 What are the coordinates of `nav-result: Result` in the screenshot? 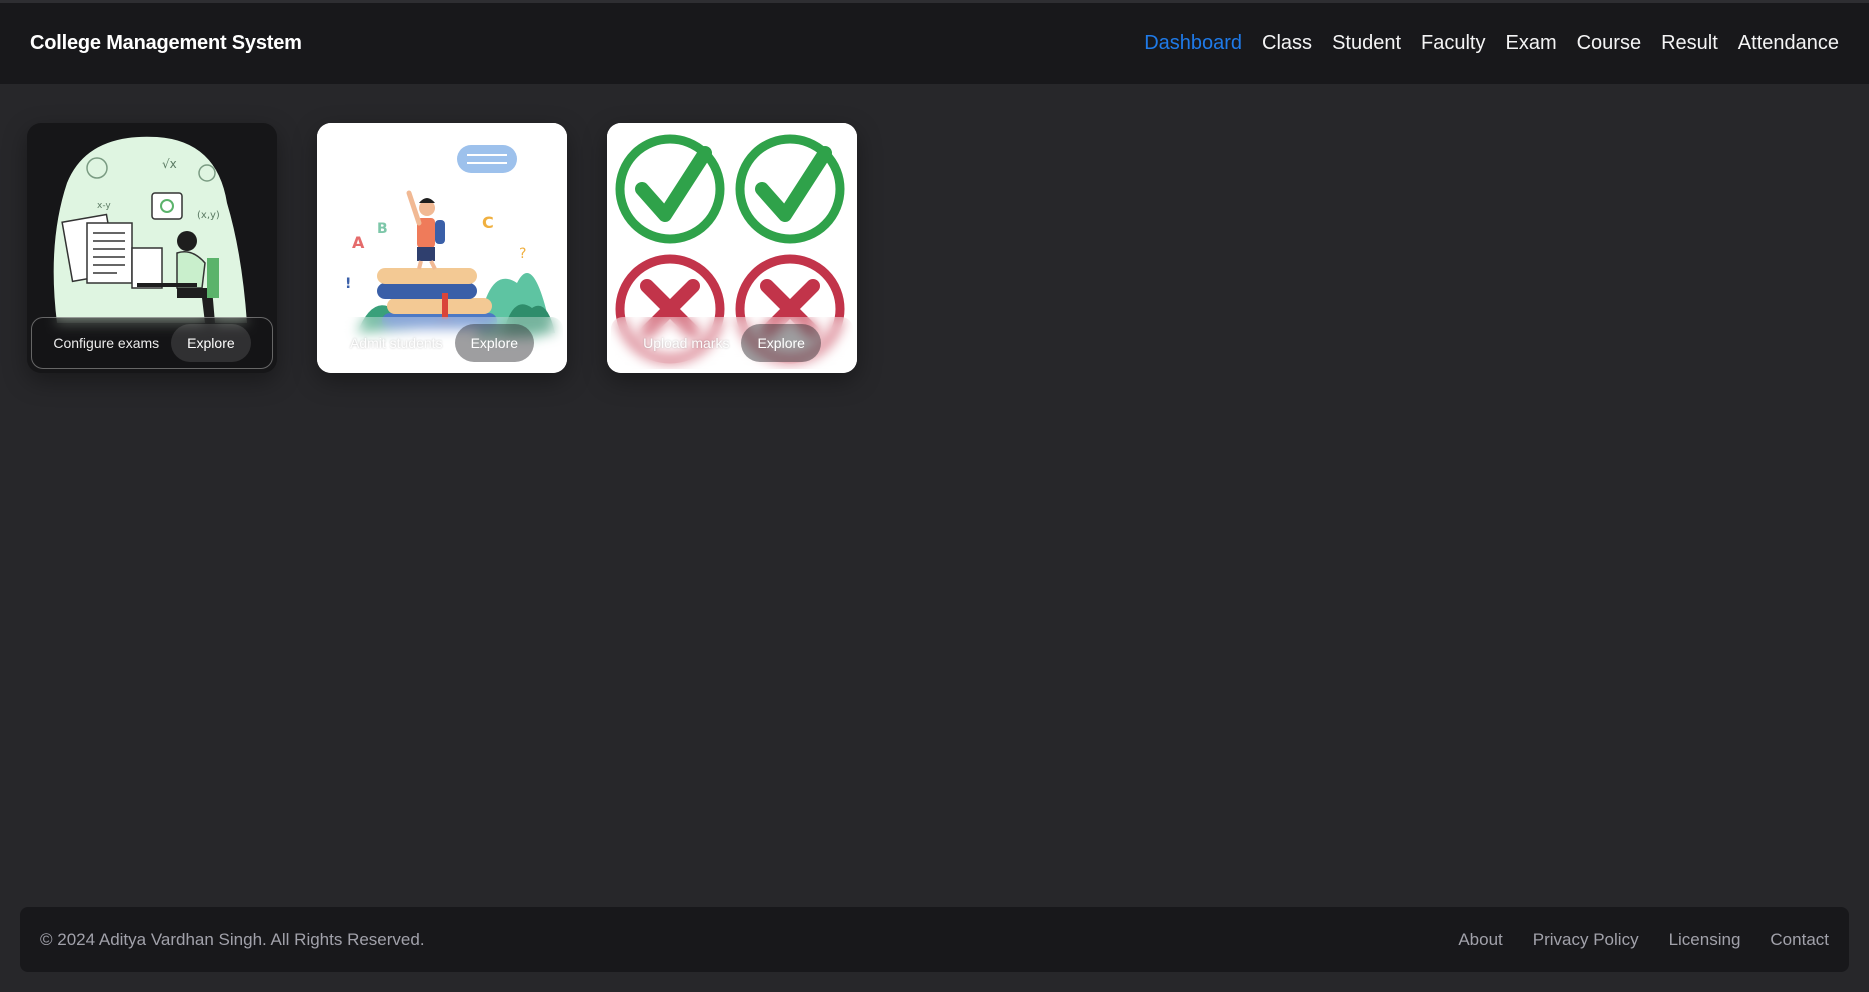 It's located at (1689, 43).